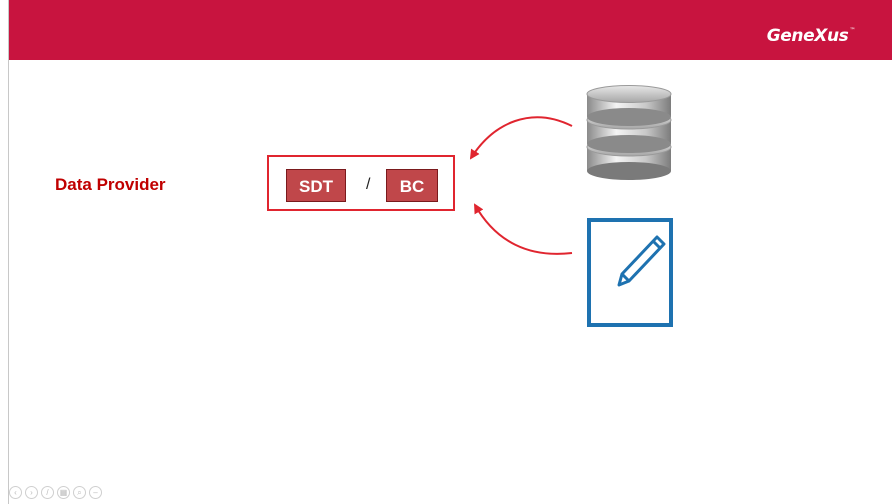 The height and width of the screenshot is (504, 892). What do you see at coordinates (521, 138) in the screenshot?
I see `arrow-from-database` at bounding box center [521, 138].